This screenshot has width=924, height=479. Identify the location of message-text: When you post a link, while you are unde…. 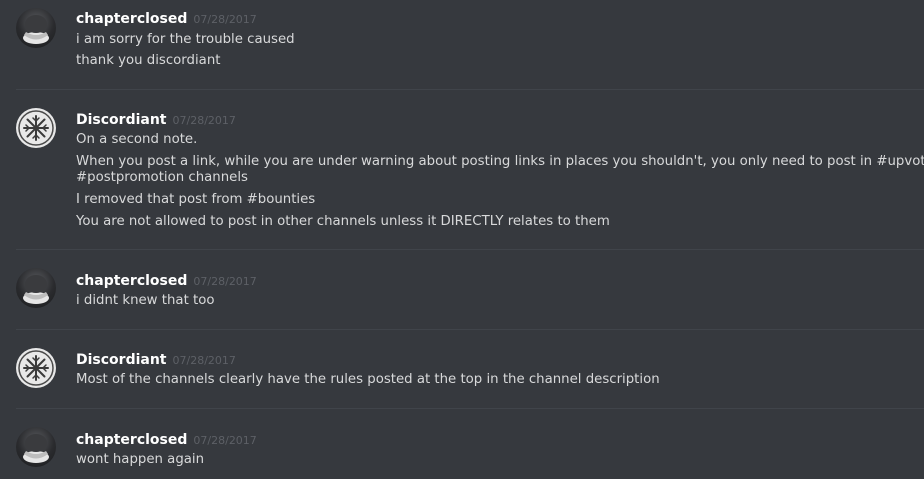
(500, 161).